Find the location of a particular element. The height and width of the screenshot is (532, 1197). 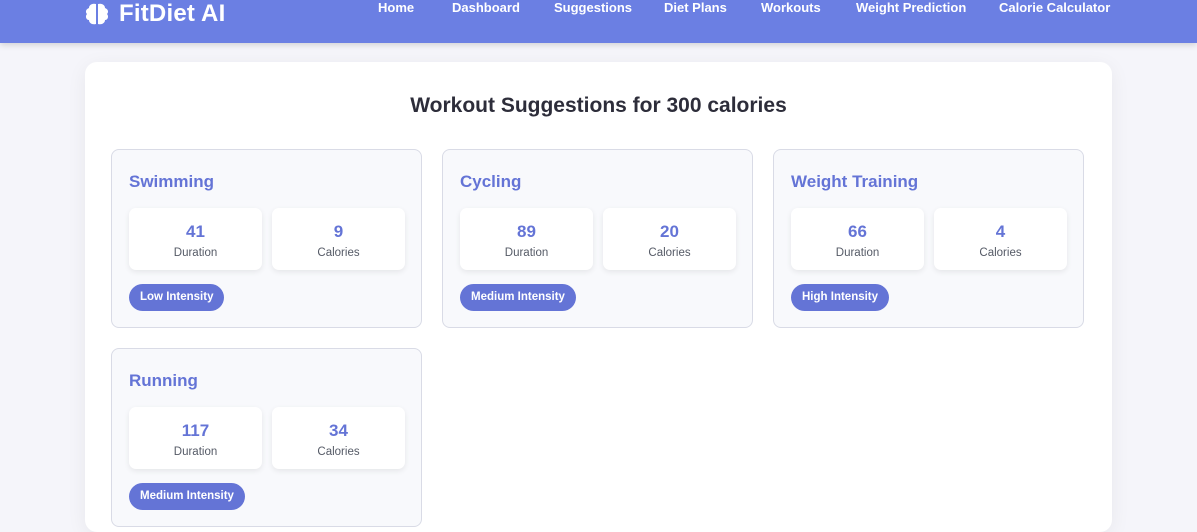

nav-workouts: Workouts is located at coordinates (791, 7).